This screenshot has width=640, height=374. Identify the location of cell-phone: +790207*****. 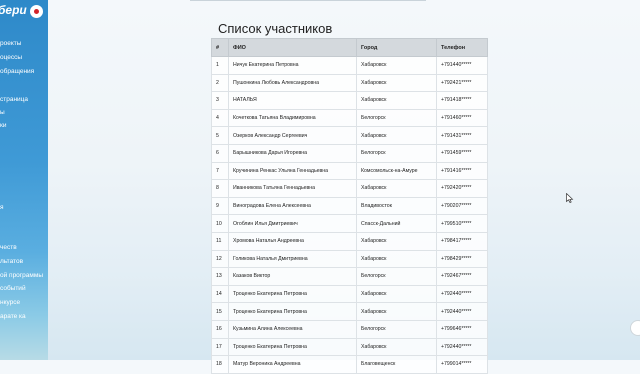
(462, 206).